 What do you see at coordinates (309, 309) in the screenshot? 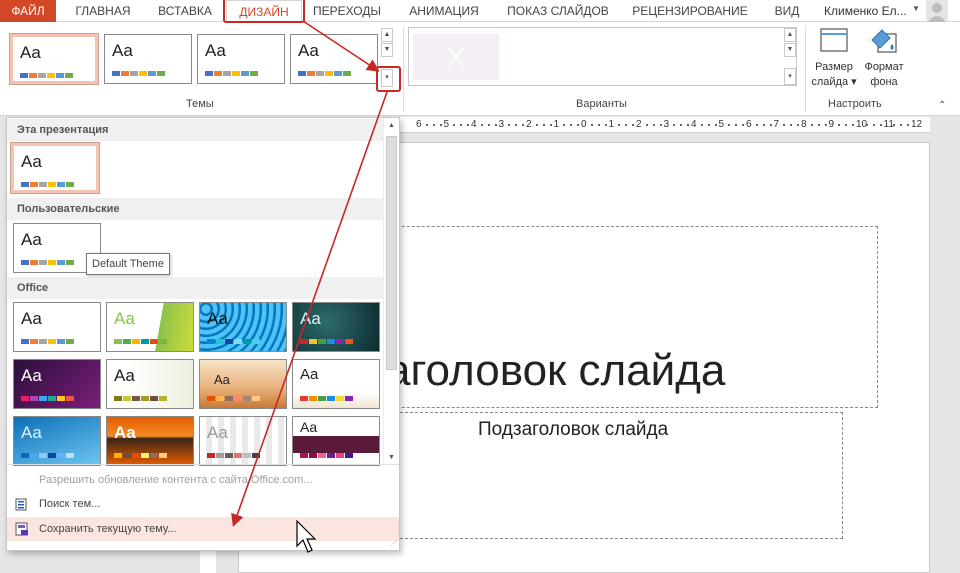
I see `arrow-to-save-theme` at bounding box center [309, 309].